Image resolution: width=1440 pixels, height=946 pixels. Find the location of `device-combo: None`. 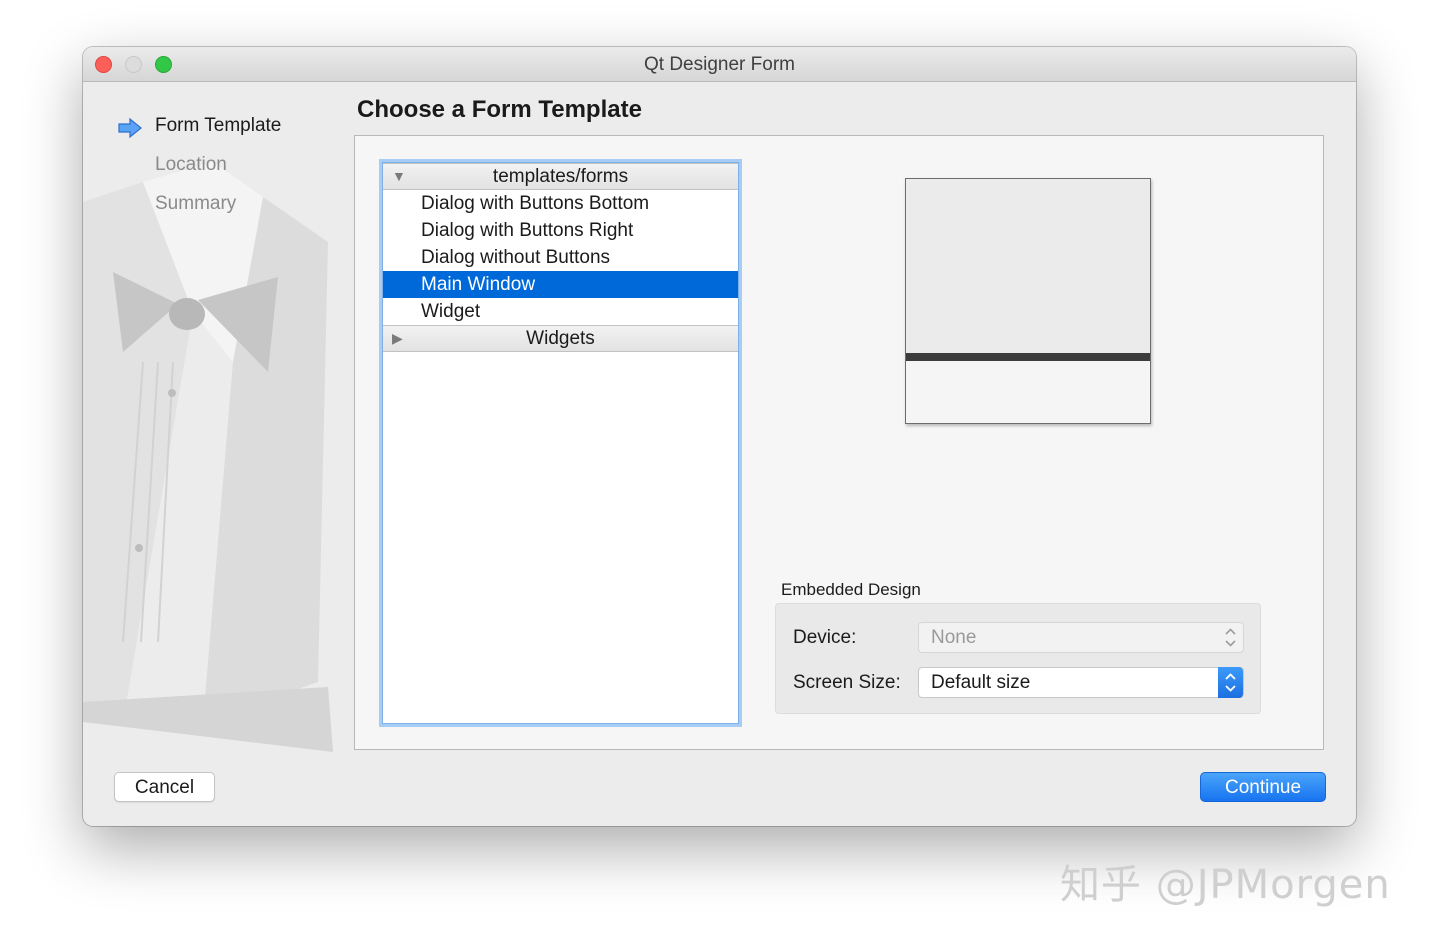

device-combo: None is located at coordinates (1081, 637).